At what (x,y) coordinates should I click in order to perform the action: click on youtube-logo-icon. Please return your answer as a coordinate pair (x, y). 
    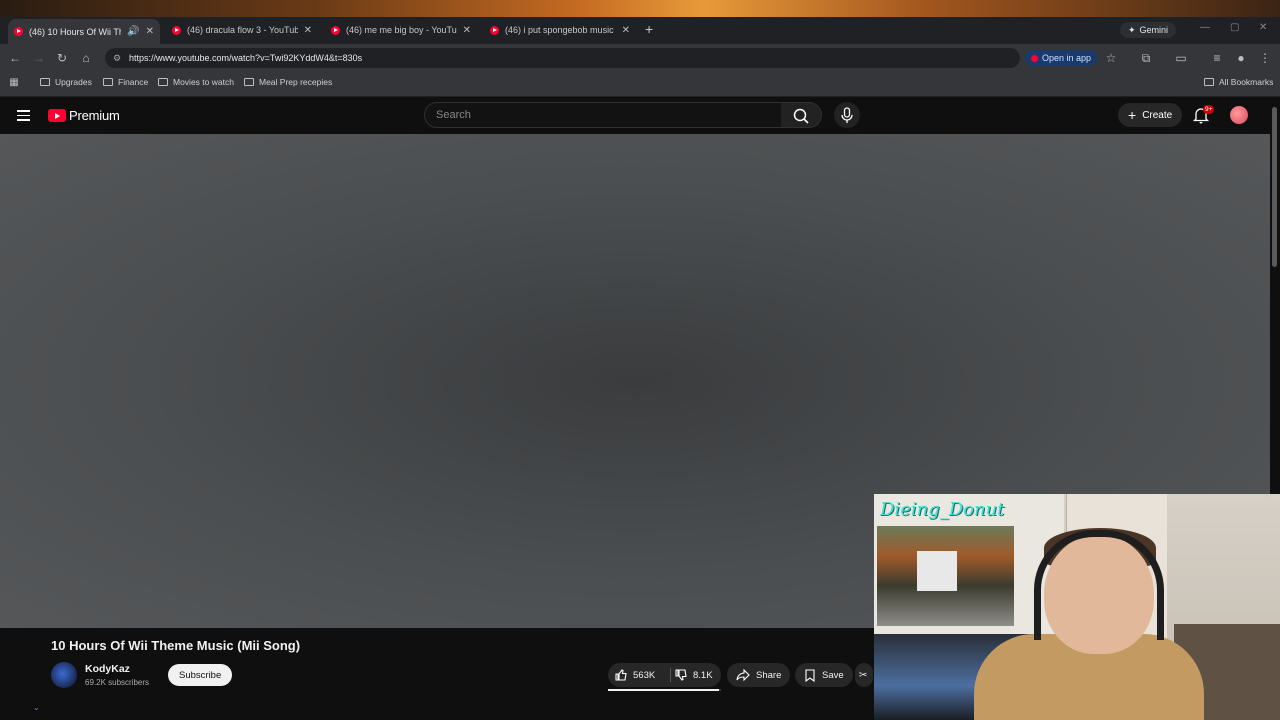
    Looking at the image, I should click on (1034, 58).